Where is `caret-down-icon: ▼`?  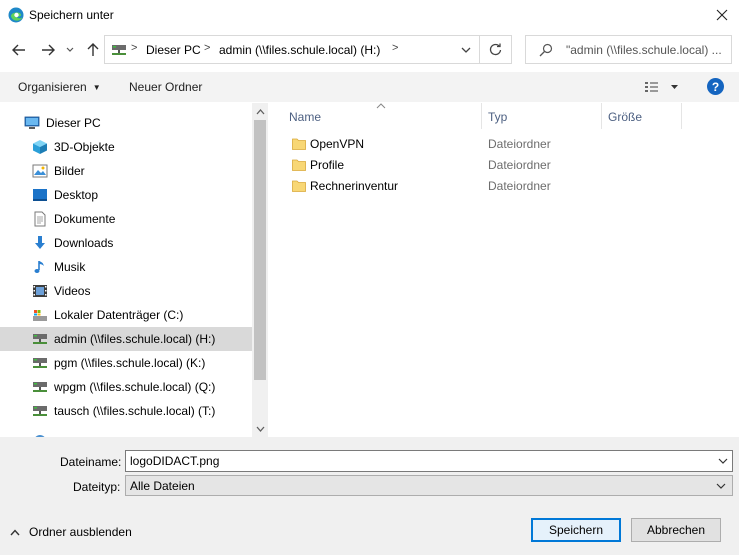 caret-down-icon: ▼ is located at coordinates (96, 87).